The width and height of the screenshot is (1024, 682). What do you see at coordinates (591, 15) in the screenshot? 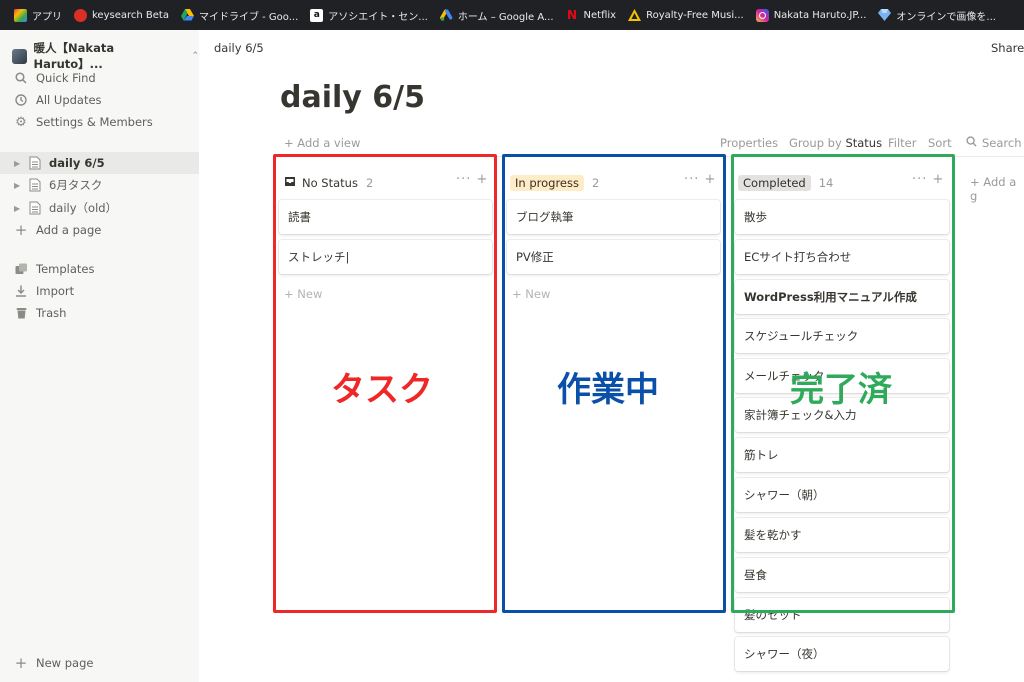
I see `bookmark-netflix: N Netflix` at bounding box center [591, 15].